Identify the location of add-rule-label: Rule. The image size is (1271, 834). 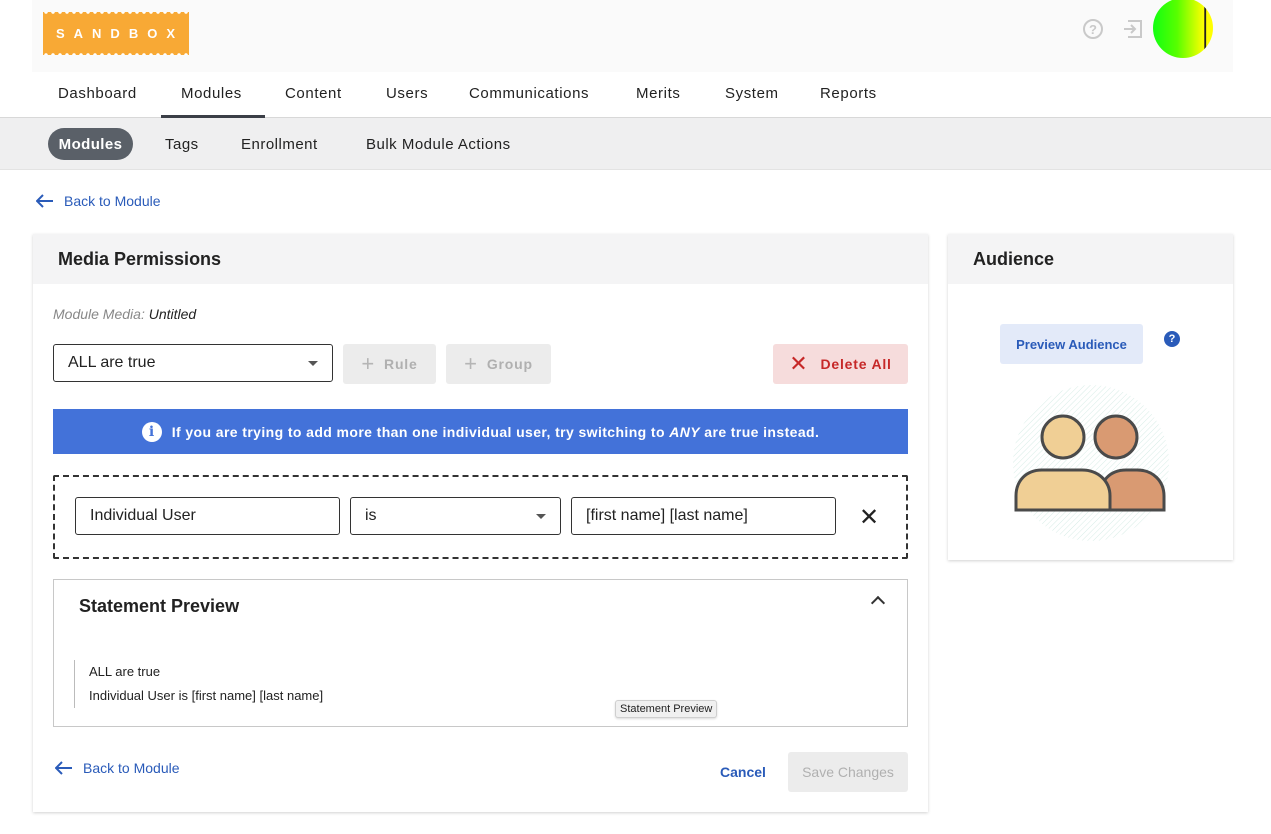
(401, 364).